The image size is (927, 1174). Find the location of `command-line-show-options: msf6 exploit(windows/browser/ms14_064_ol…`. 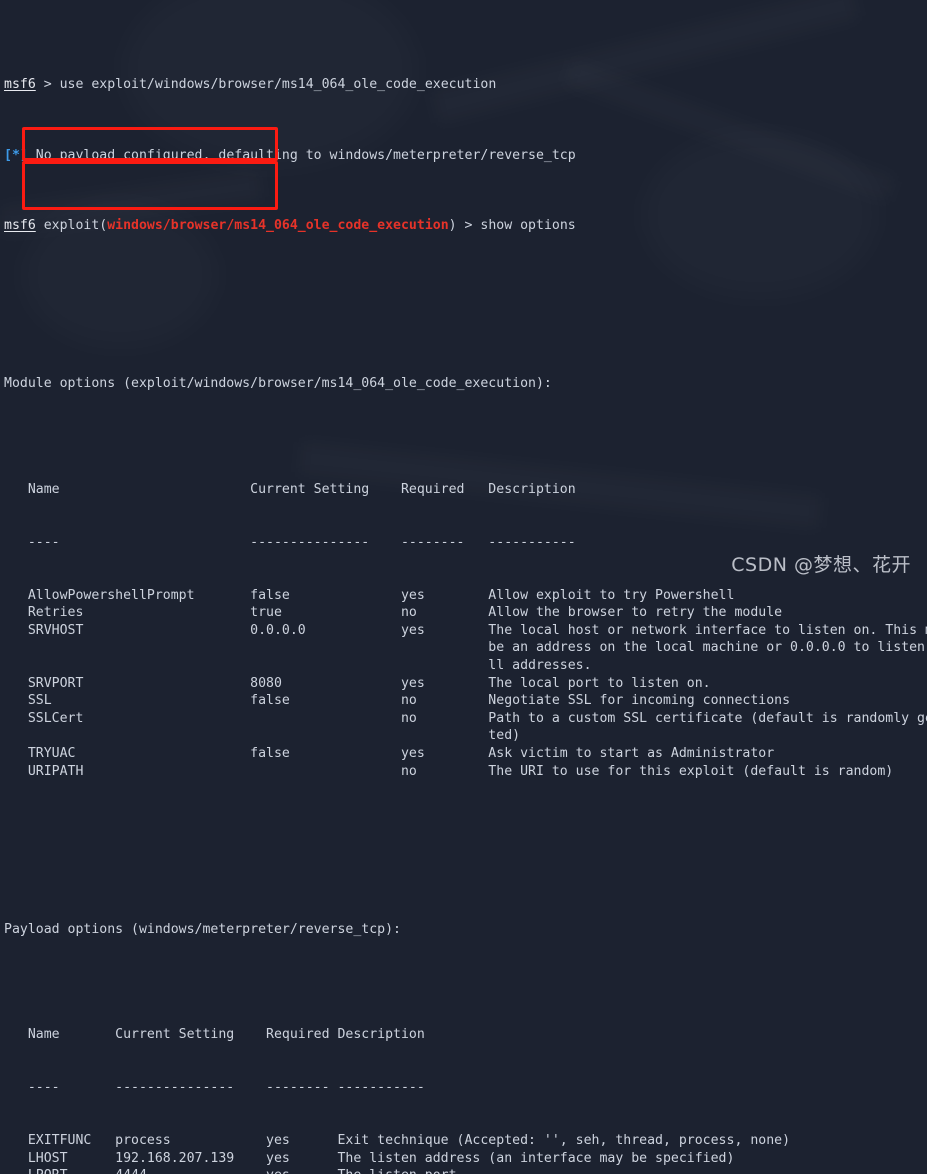

command-line-show-options: msf6 exploit(windows/browser/ms14_064_ol… is located at coordinates (465, 226).